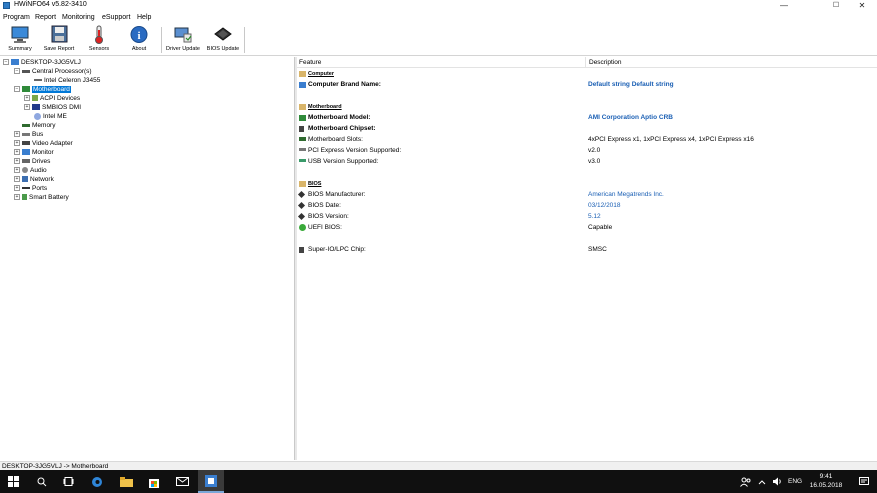 The image size is (877, 493). Describe the element at coordinates (52, 98) in the screenshot. I see `tree-item-acpi: + ACPI Devices` at that location.